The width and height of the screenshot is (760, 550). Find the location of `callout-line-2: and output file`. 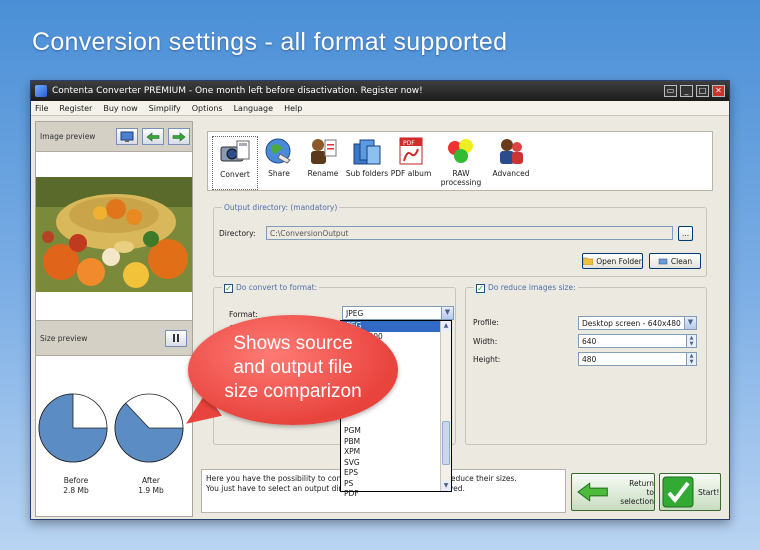

callout-line-2: and output file is located at coordinates (293, 367).